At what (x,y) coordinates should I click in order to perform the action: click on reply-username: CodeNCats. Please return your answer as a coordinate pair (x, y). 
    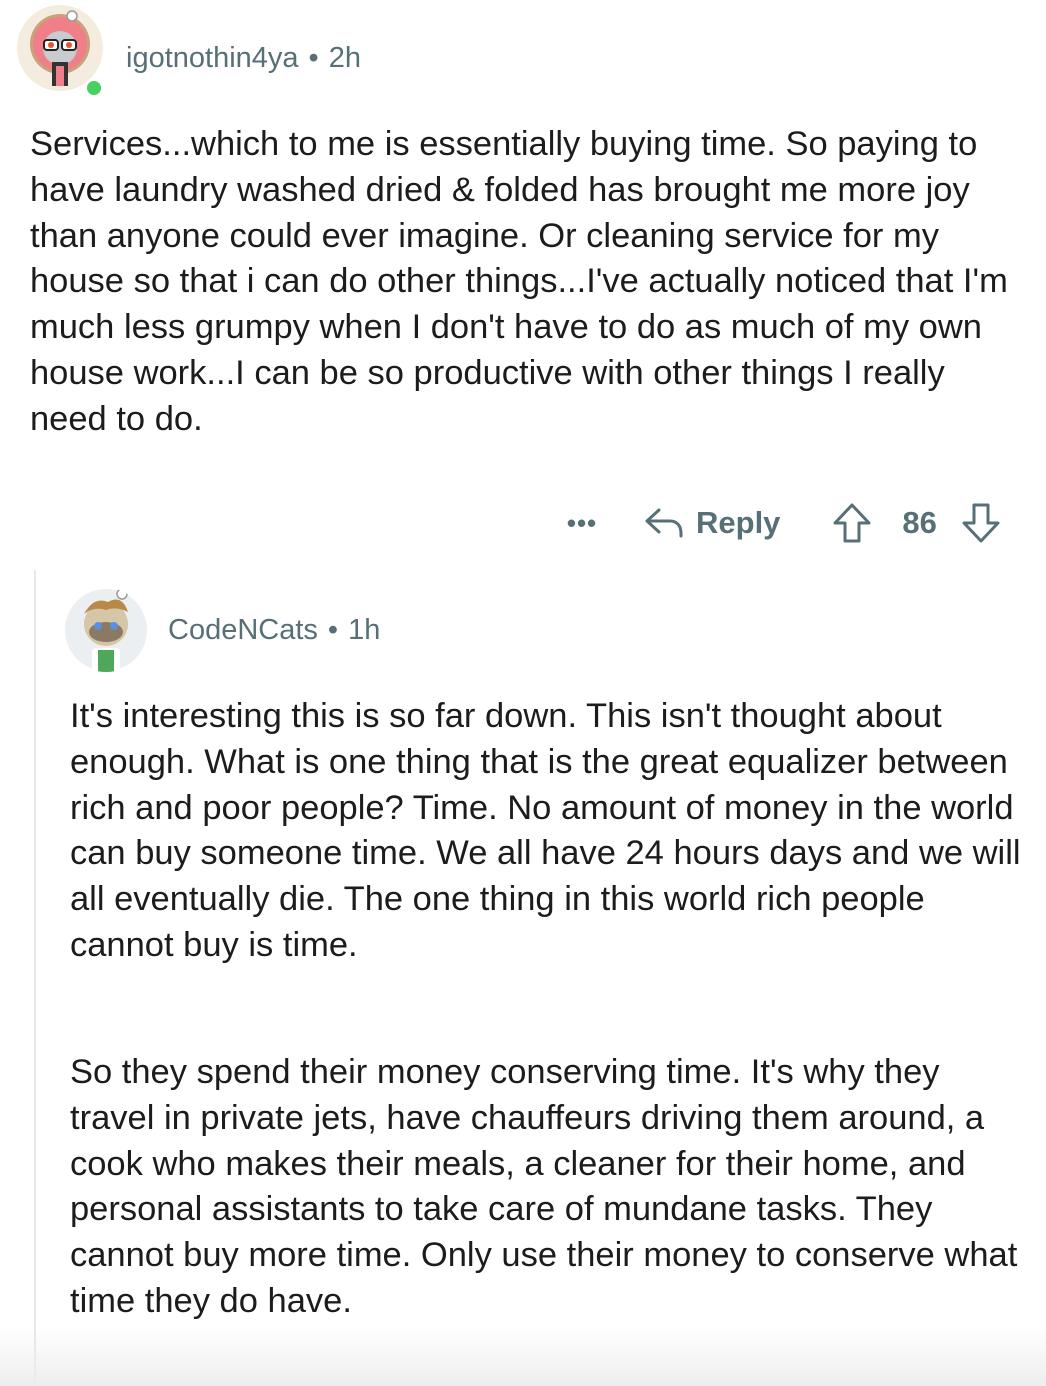
    Looking at the image, I should click on (243, 630).